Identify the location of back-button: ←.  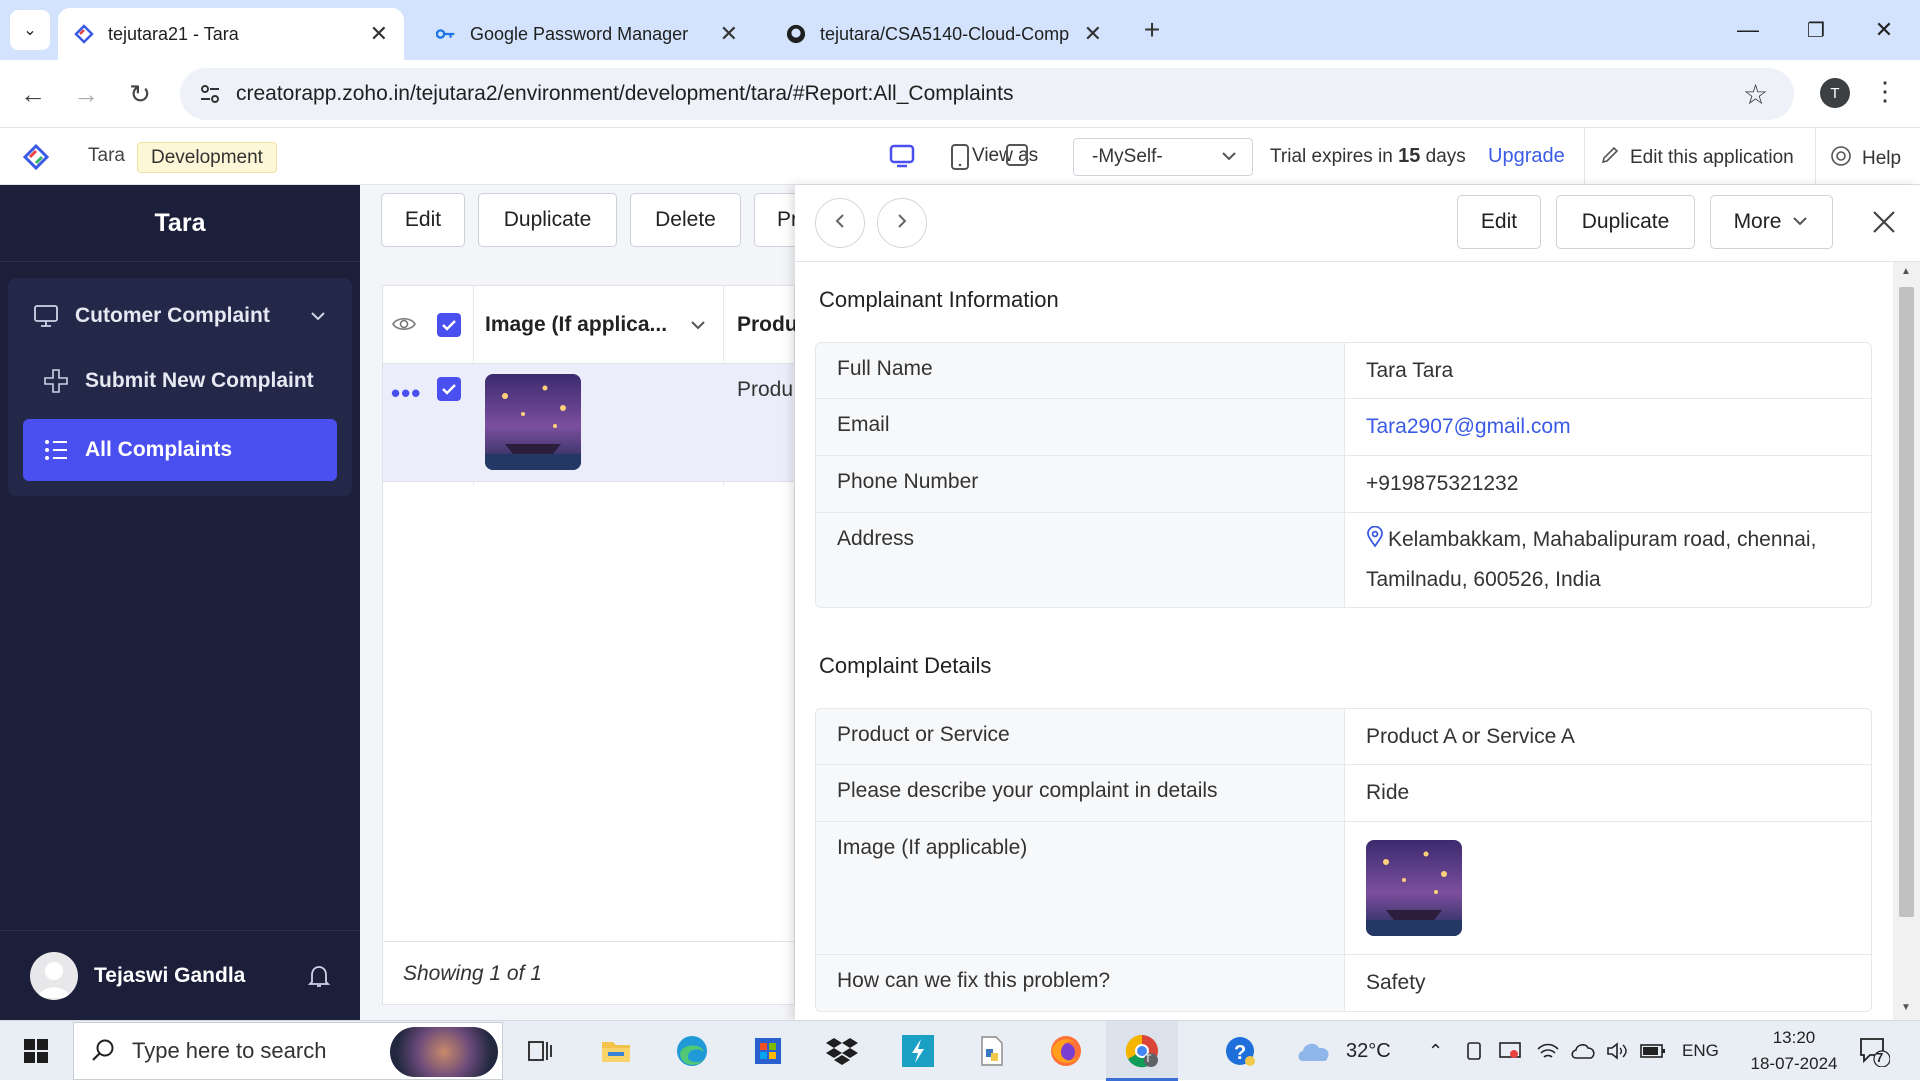
(33, 94).